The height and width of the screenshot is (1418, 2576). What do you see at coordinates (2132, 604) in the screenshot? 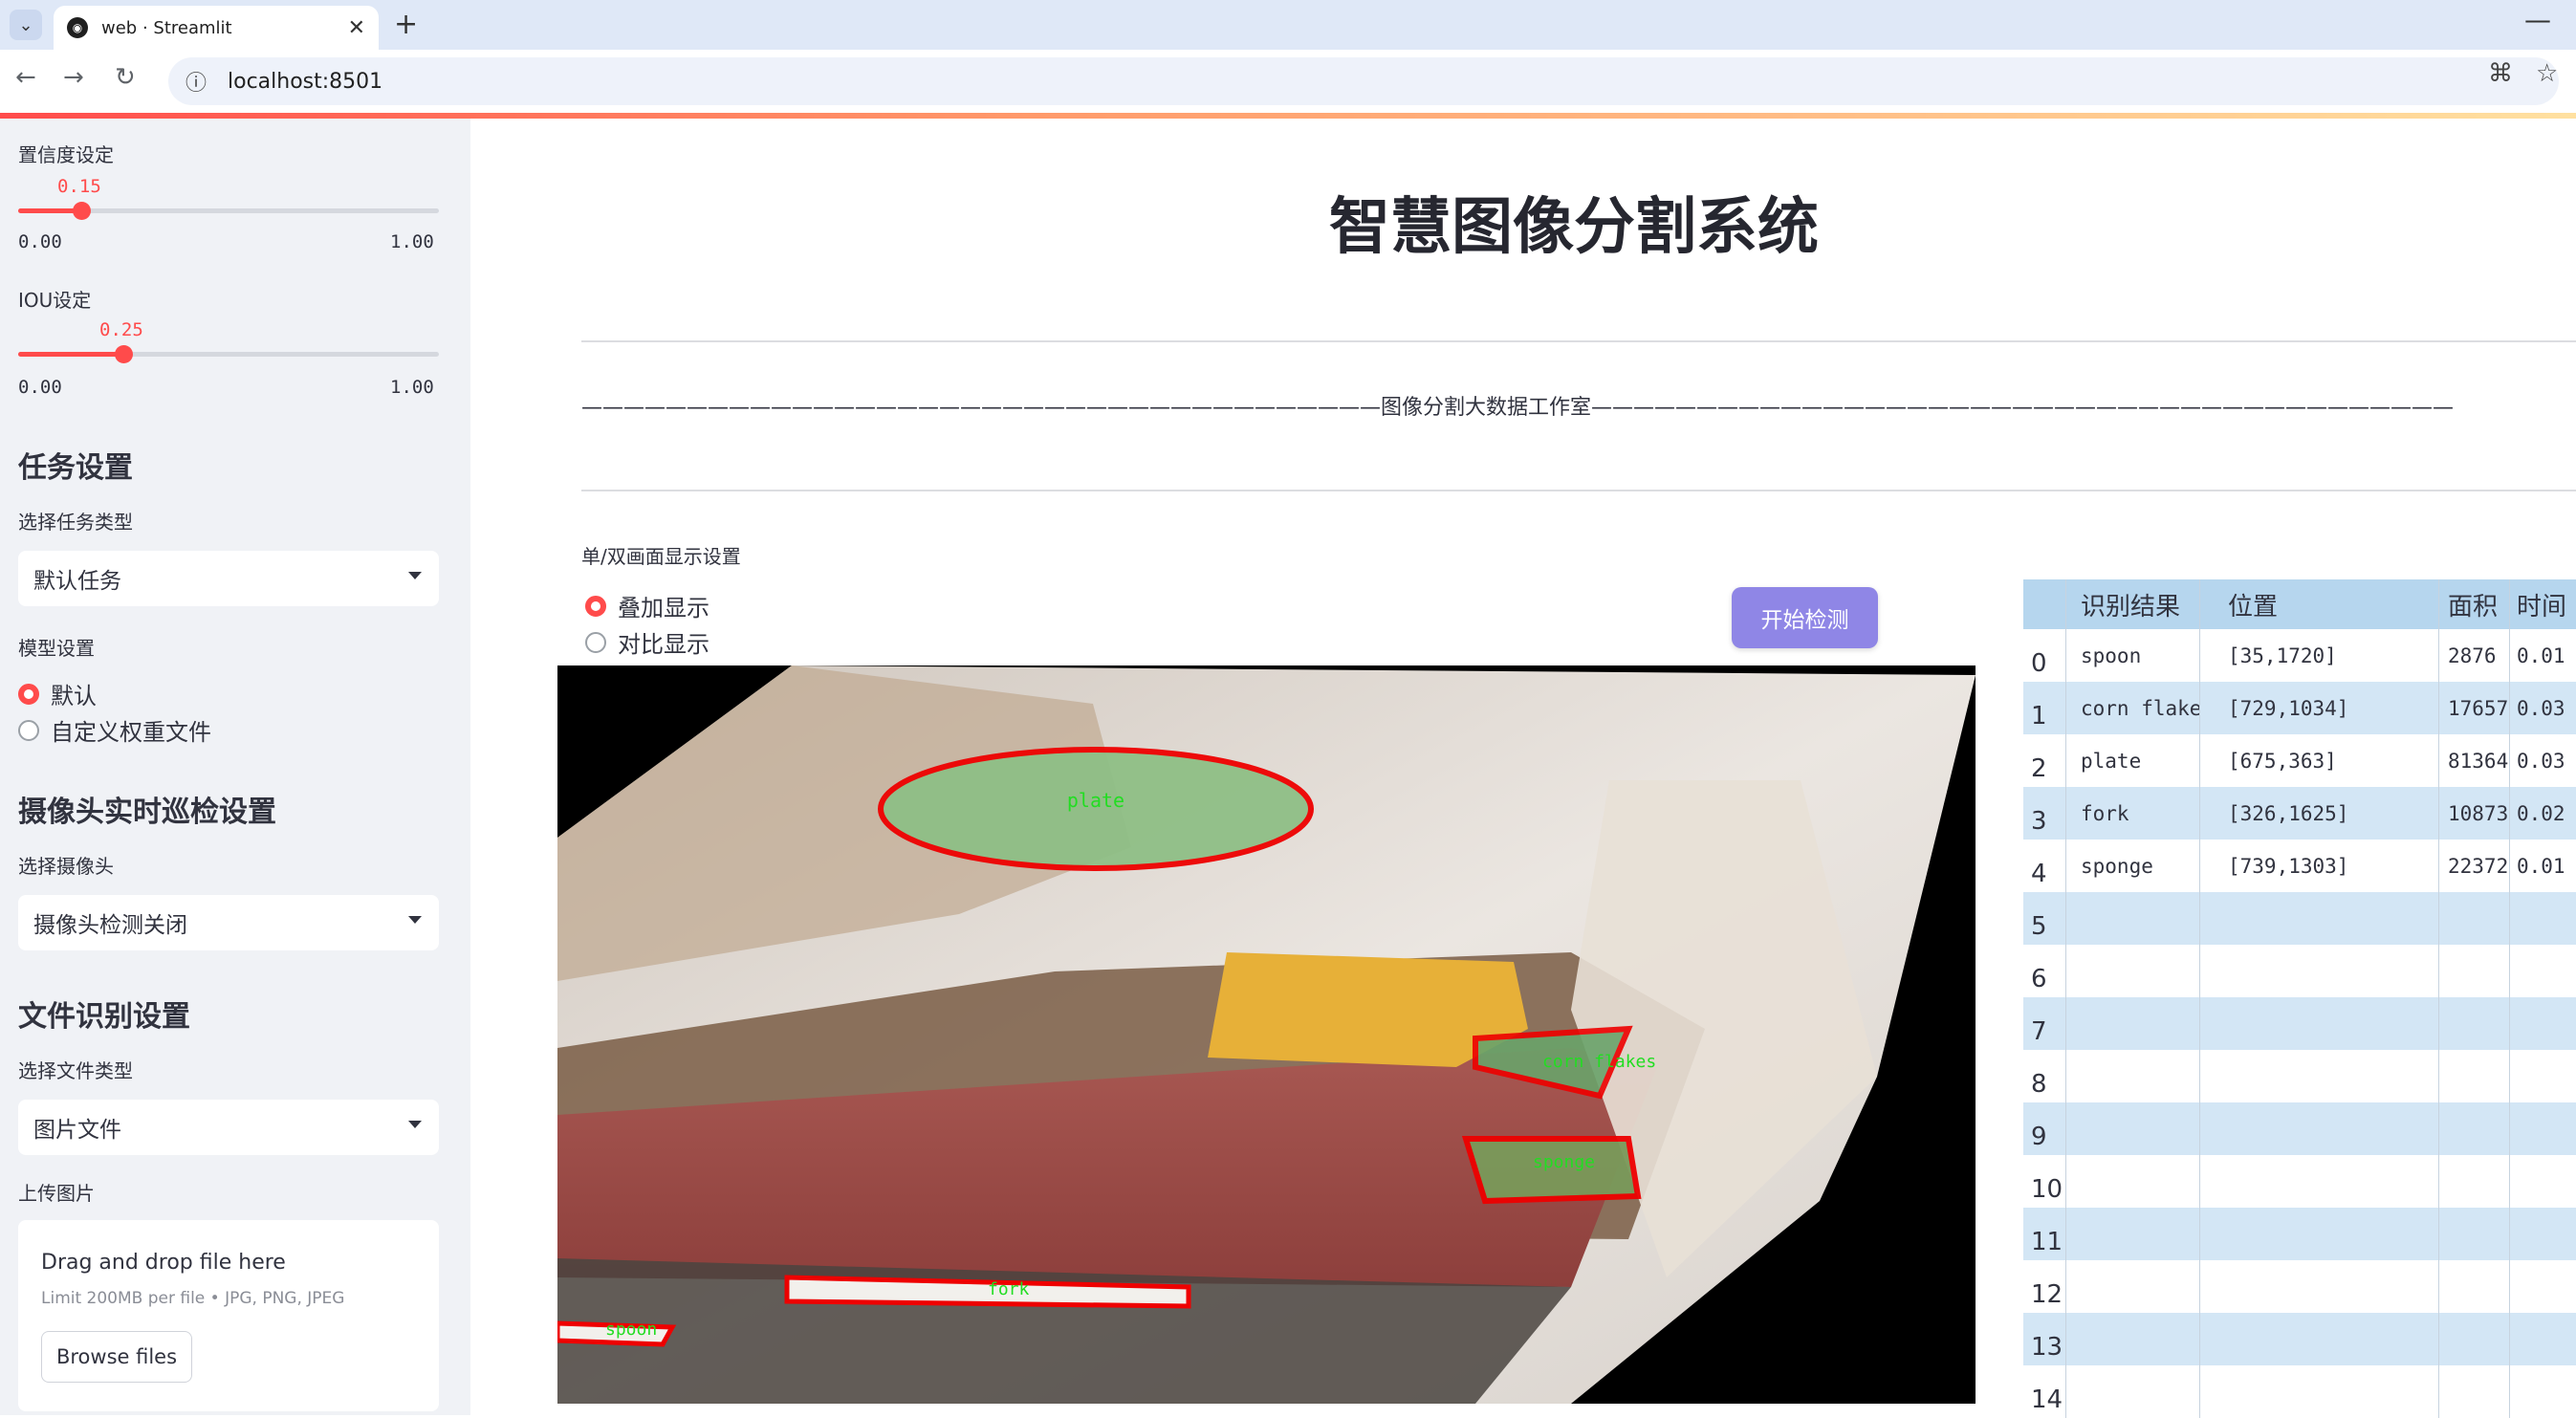
I see `col-header-result: 识别结果` at bounding box center [2132, 604].